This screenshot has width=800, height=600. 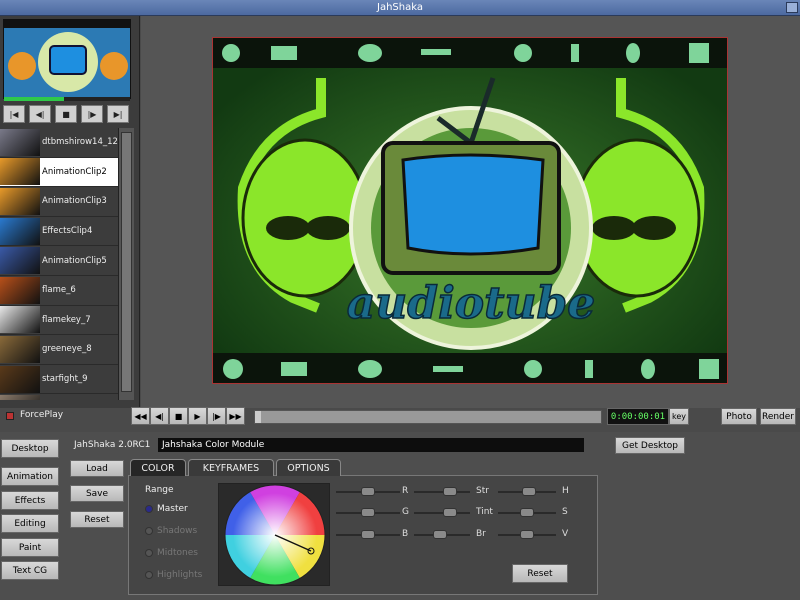 I want to click on forceplay-toggle-icon, so click(x=10, y=416).